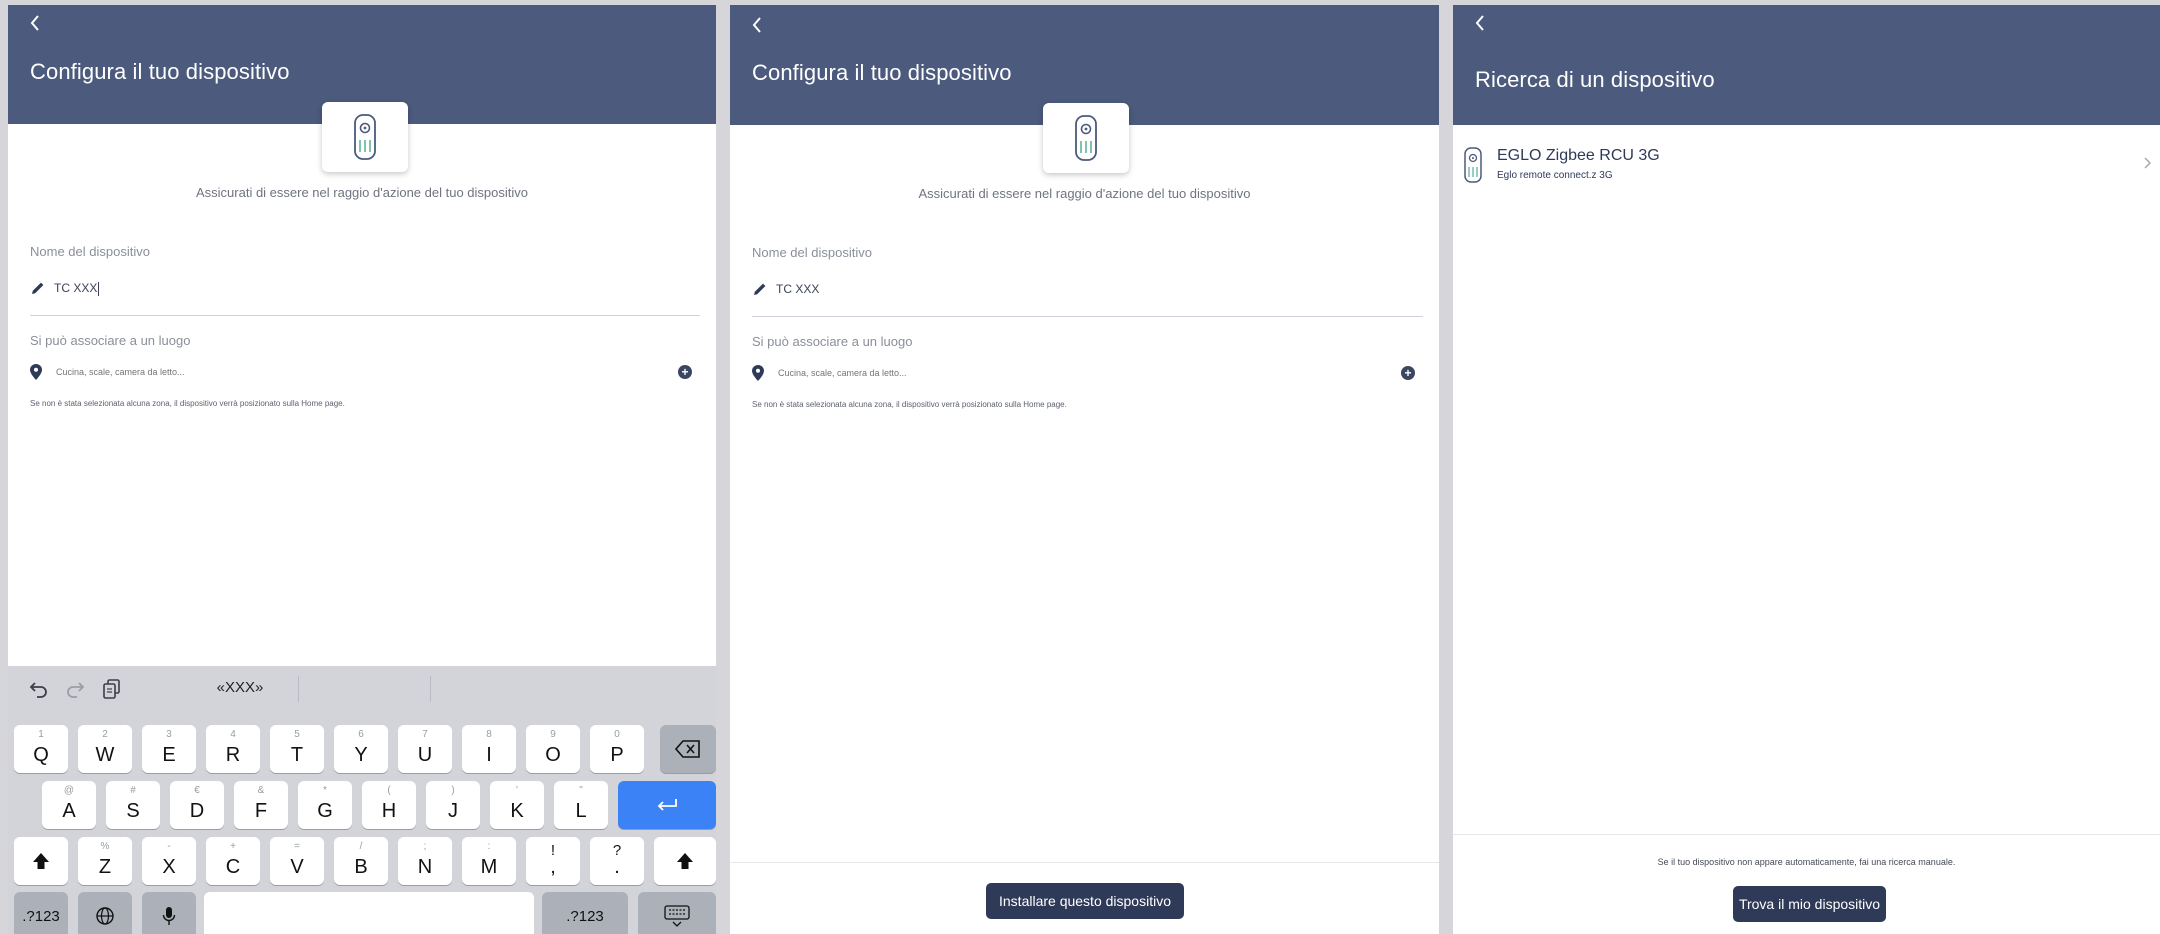 The width and height of the screenshot is (2160, 934). I want to click on key-o: 9O, so click(553, 749).